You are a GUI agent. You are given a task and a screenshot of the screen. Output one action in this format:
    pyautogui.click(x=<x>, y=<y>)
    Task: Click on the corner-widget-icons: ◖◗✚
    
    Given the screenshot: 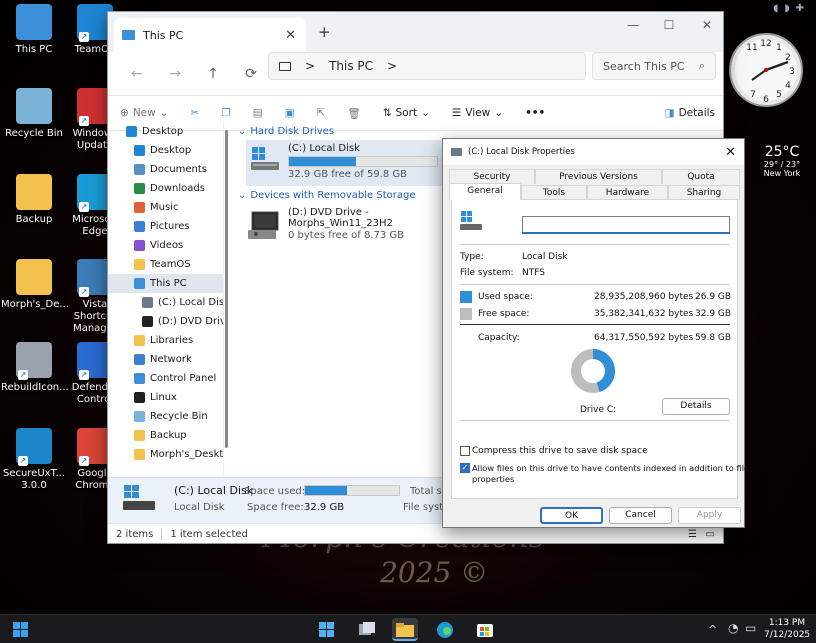 What is the action you would take?
    pyautogui.click(x=791, y=8)
    